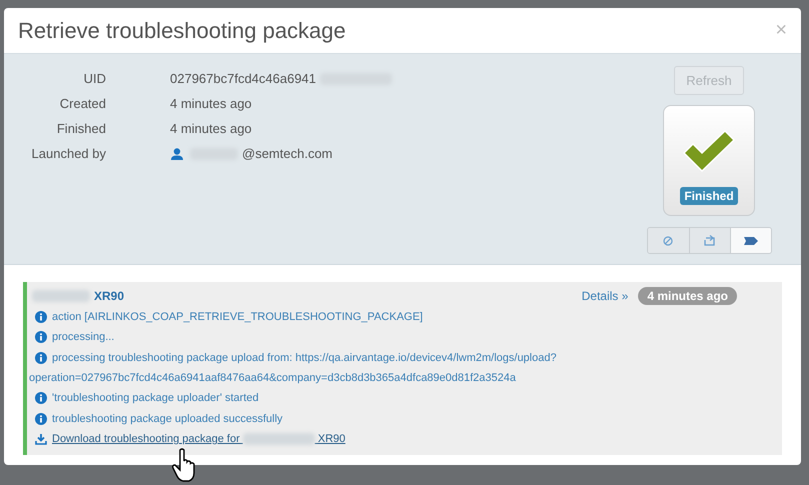  Describe the element at coordinates (182, 31) in the screenshot. I see `modal-title: Retrieve troubleshooting package` at that location.